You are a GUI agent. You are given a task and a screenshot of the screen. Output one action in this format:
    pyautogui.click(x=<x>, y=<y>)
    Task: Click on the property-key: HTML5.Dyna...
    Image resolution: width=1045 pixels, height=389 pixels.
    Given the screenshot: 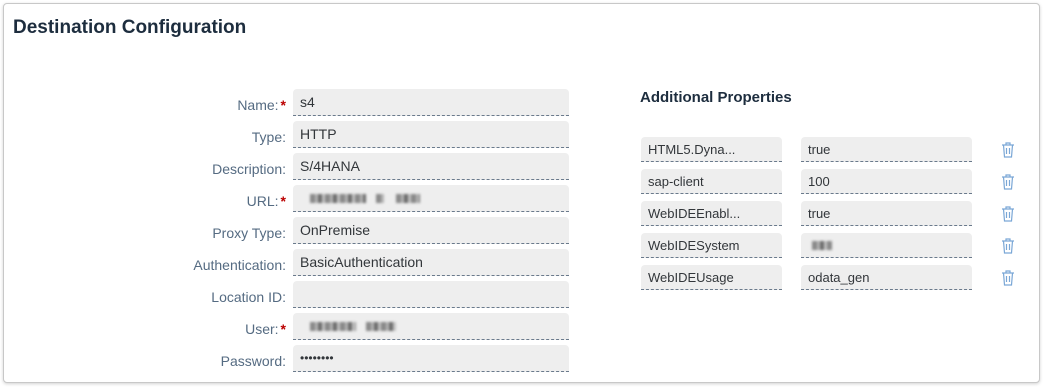 What is the action you would take?
    pyautogui.click(x=711, y=149)
    